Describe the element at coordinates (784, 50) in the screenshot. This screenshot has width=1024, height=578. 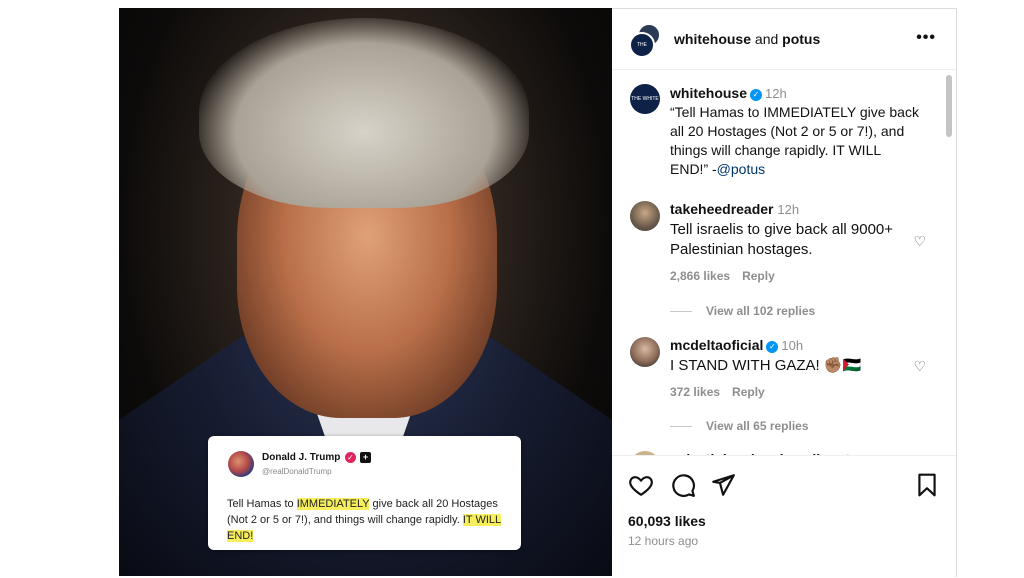
I see `post-header: THE WHITE HOUSE whitehouse and potus •••` at that location.